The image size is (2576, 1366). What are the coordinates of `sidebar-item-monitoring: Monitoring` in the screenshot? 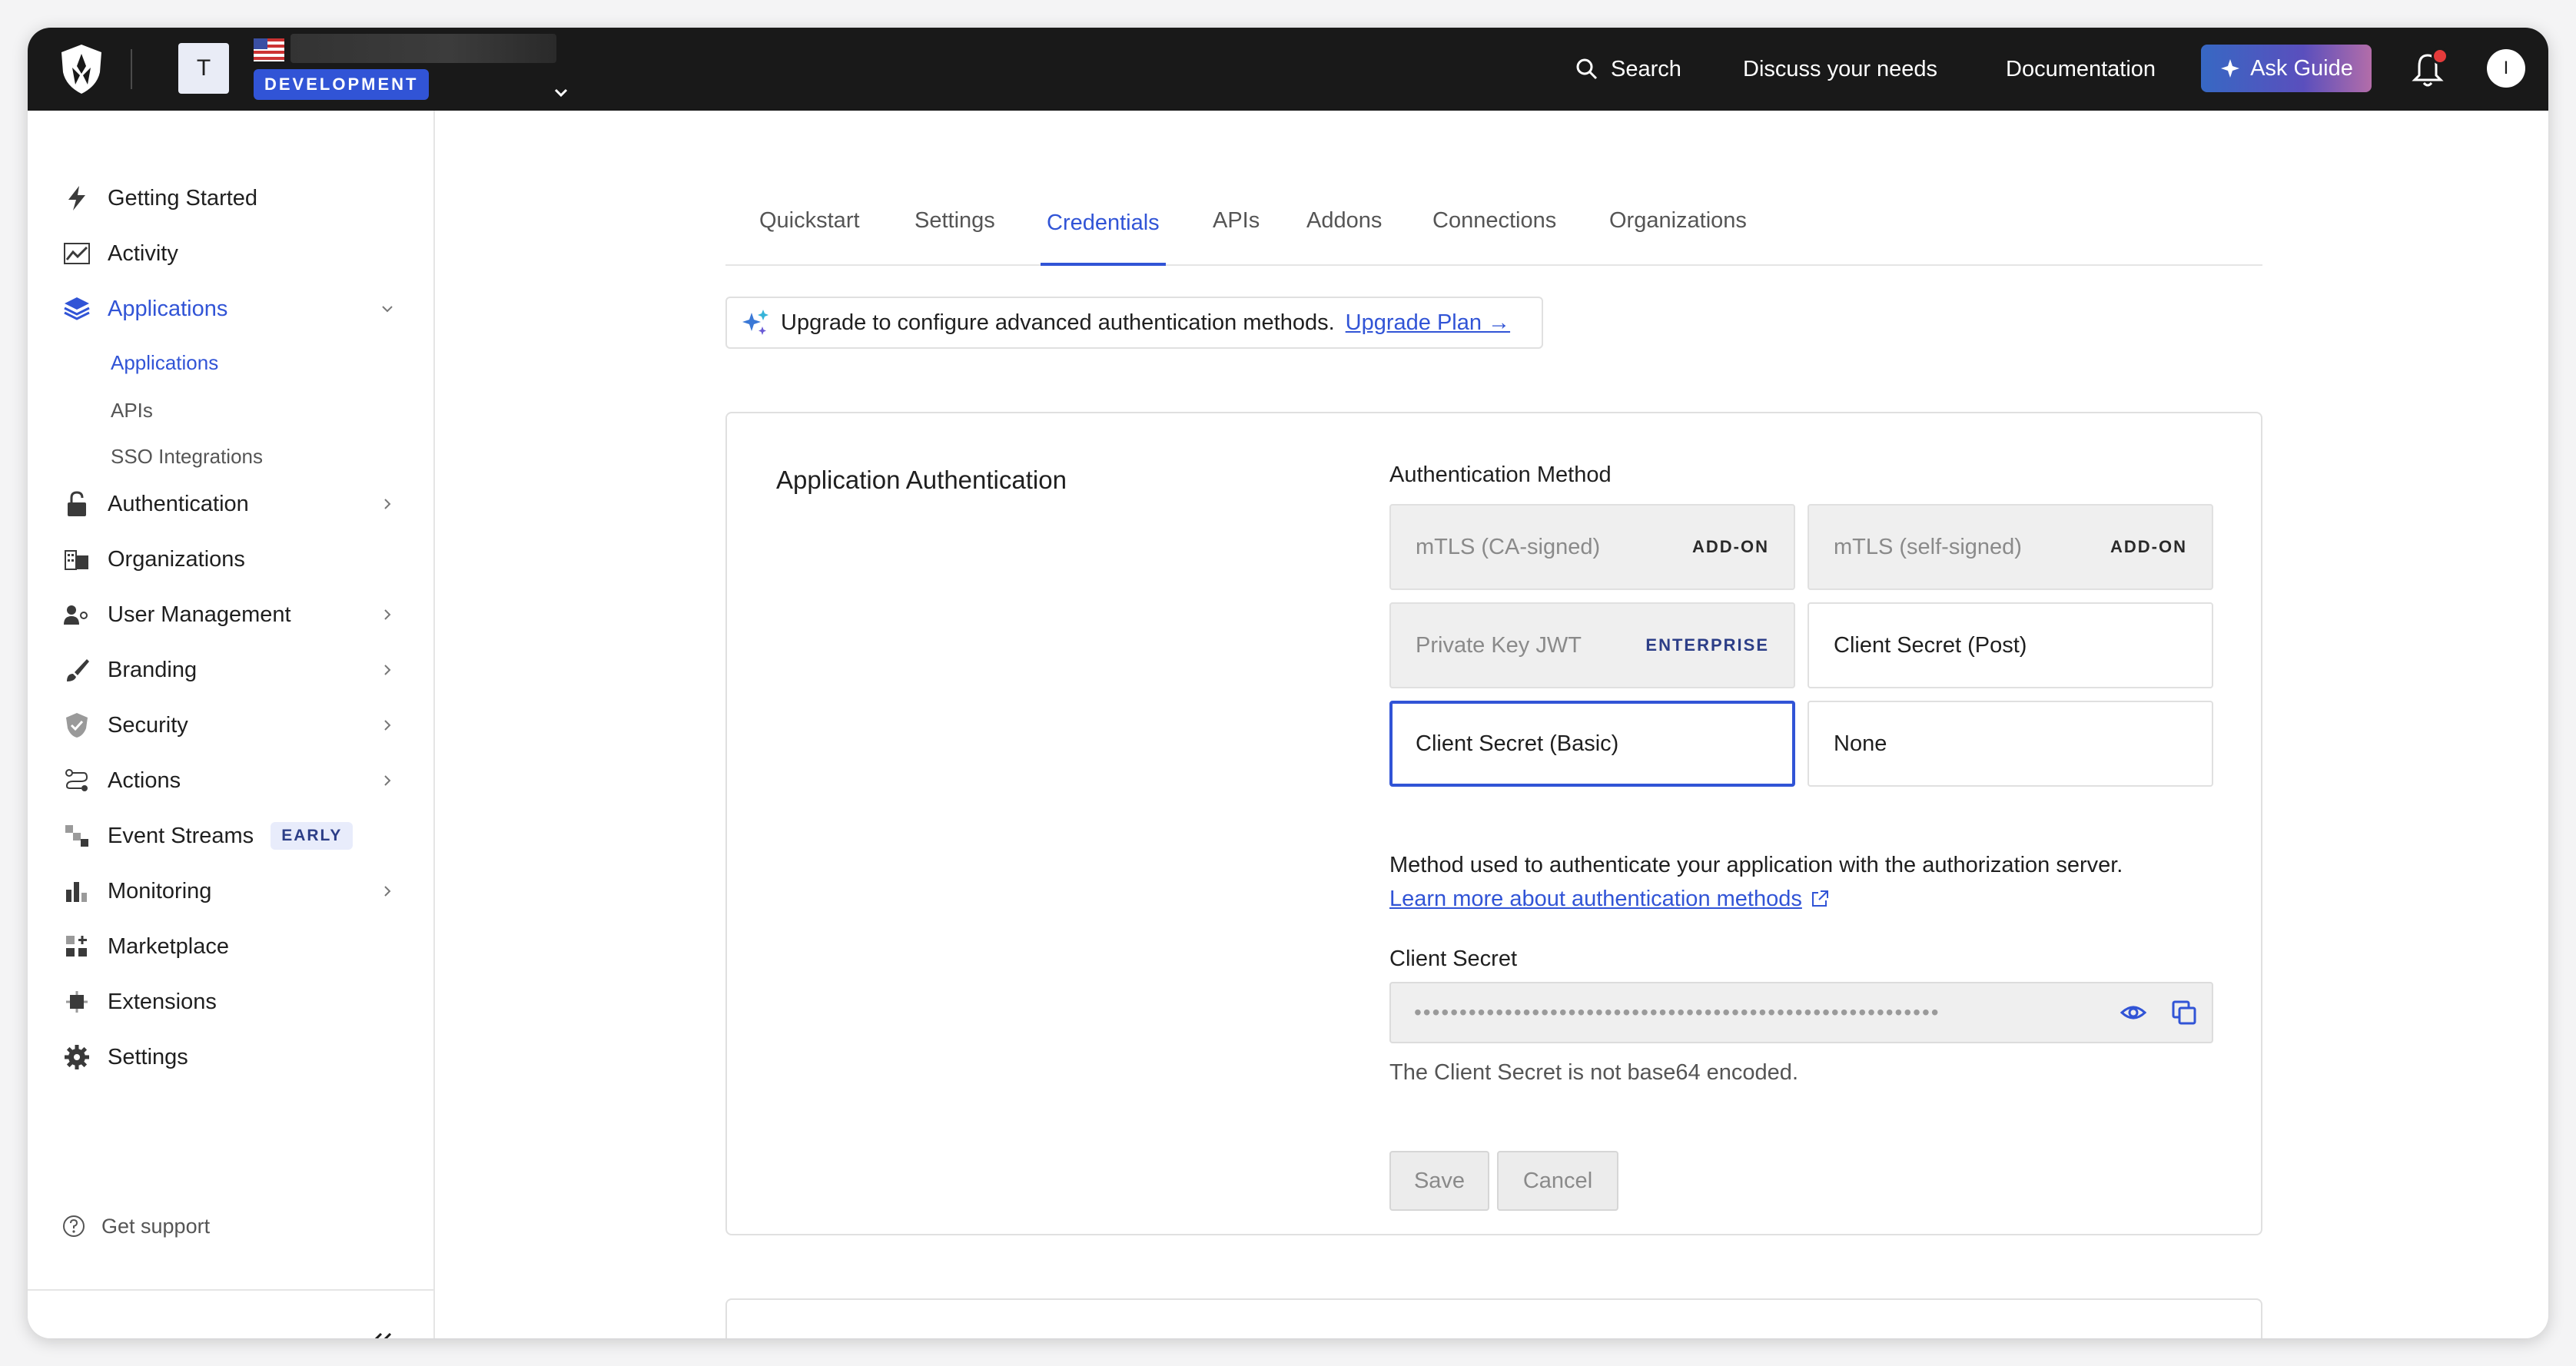 It's located at (242, 891).